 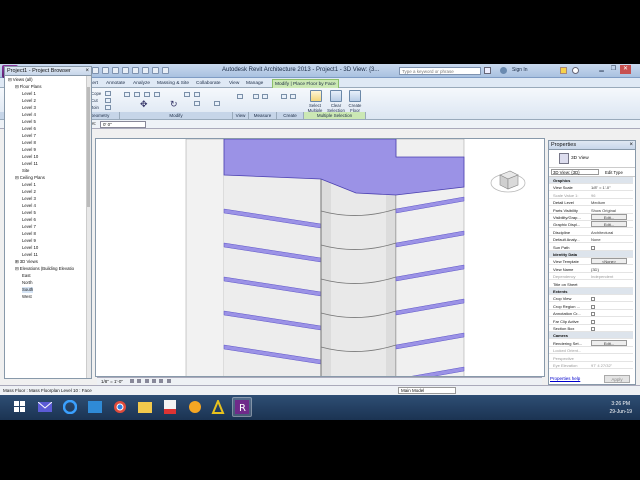 What do you see at coordinates (157, 94) in the screenshot?
I see `mirror-draw-icon` at bounding box center [157, 94].